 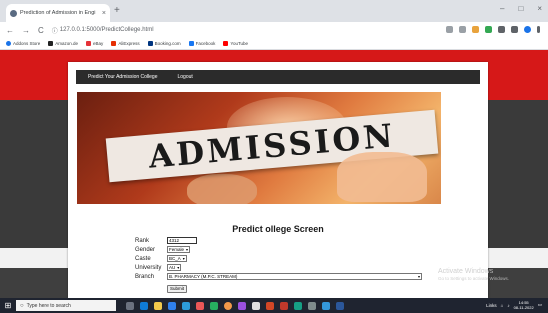 I want to click on sidebar-icon, so click(x=514, y=29).